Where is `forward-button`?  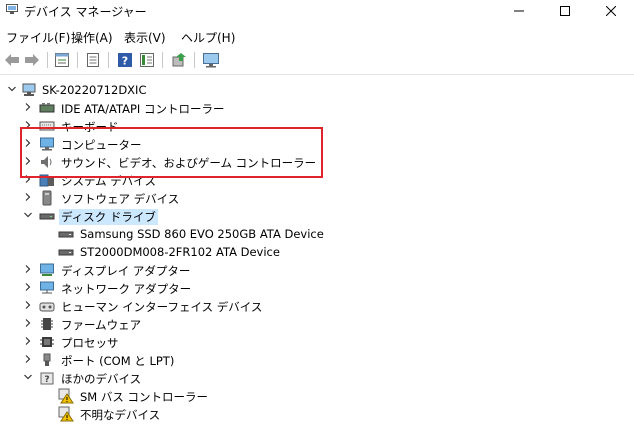 forward-button is located at coordinates (32, 60).